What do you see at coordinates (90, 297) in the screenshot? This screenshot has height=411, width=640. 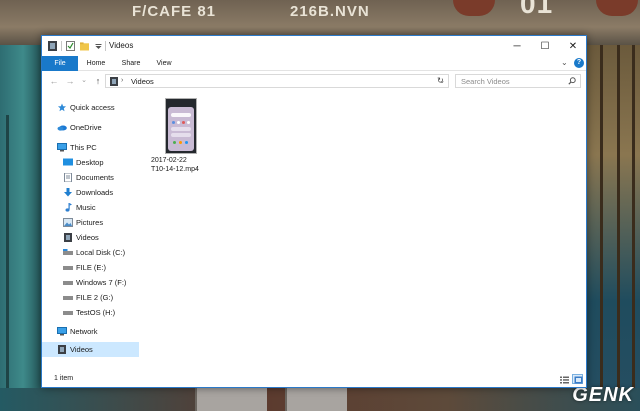 I see `nav-item-file2-g: FILE 2 (G:)` at bounding box center [90, 297].